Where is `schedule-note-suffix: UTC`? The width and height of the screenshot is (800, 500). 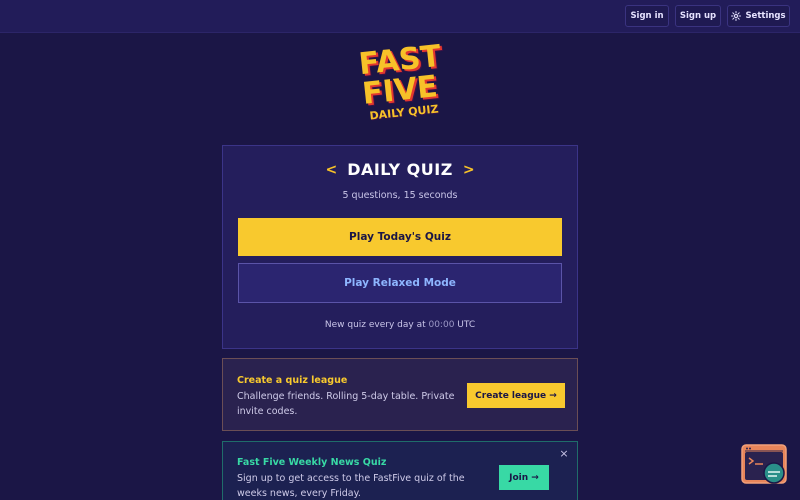
schedule-note-suffix: UTC is located at coordinates (465, 325).